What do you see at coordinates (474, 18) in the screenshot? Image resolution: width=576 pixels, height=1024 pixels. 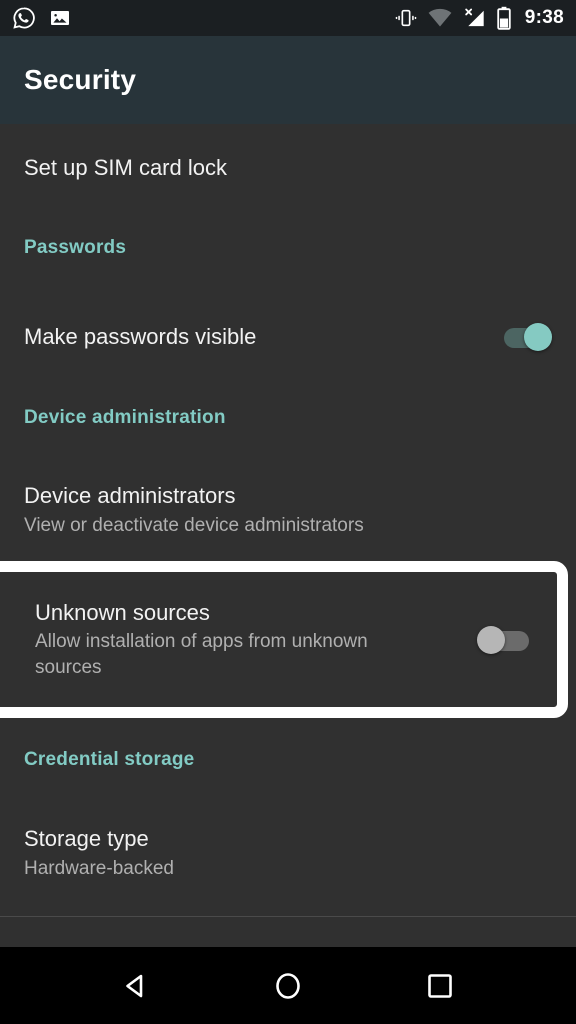 I see `no-sim-signal-icon` at bounding box center [474, 18].